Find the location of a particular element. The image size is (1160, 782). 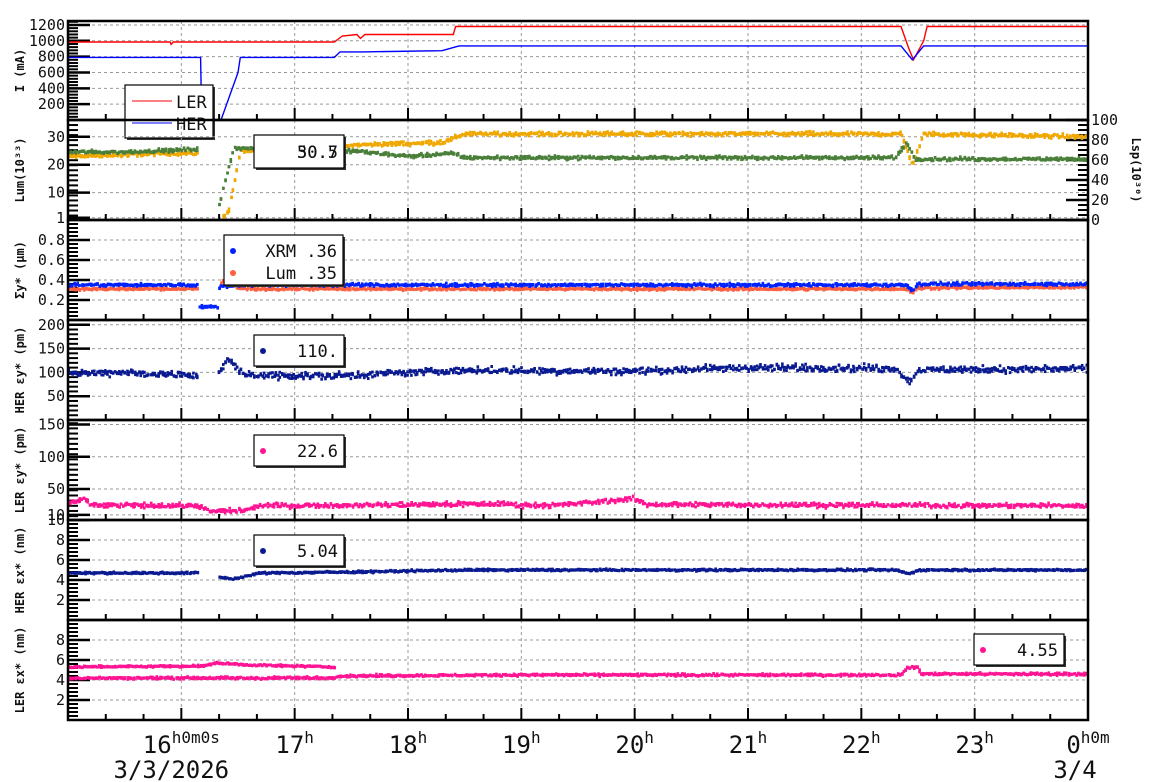

y-tick-label: 30 is located at coordinates (56, 137).